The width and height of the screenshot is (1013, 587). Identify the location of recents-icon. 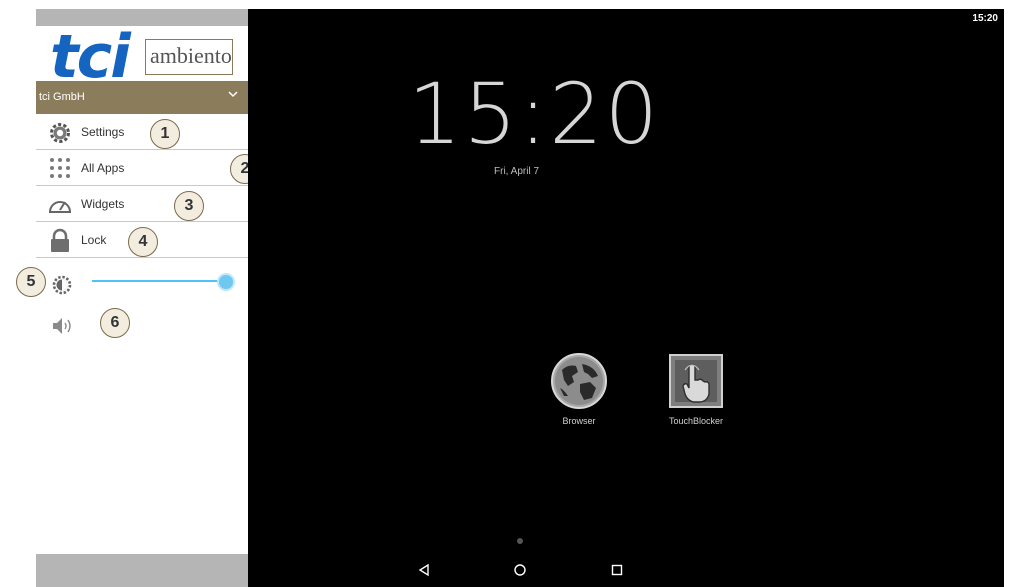
(617, 570).